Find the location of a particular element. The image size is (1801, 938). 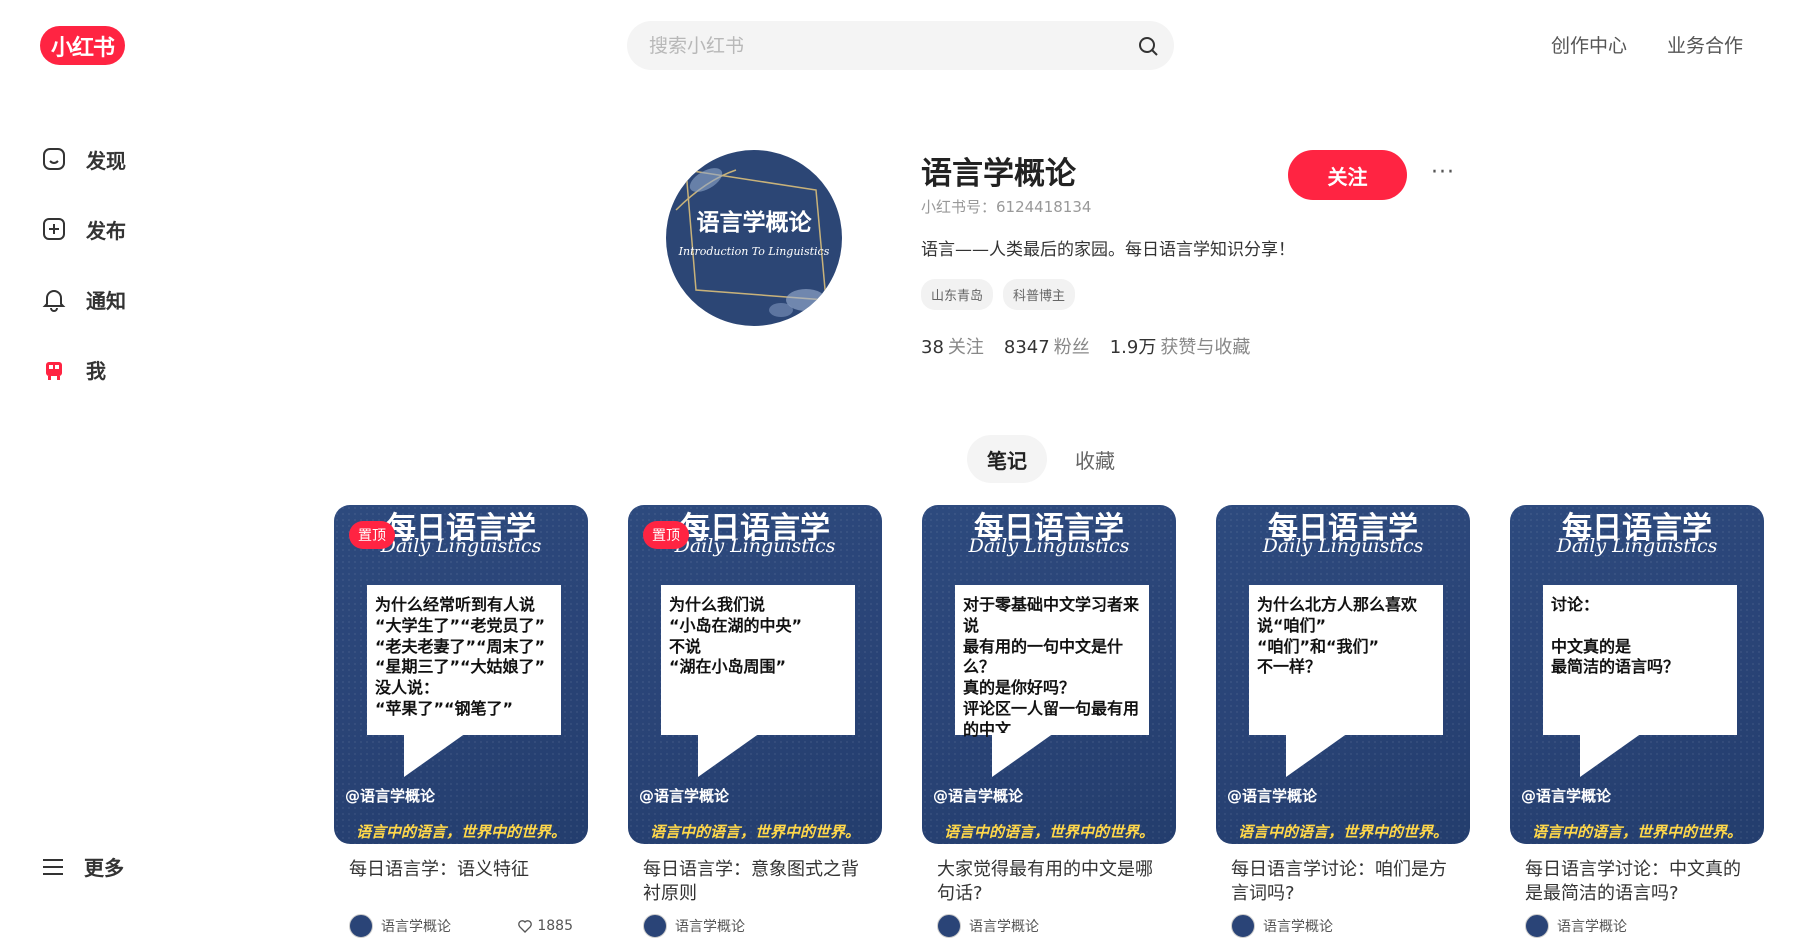

speech-bubble: 为什么我们说 “小岛在湖的中央” 不说 “湖在小岛周围” is located at coordinates (758, 660).